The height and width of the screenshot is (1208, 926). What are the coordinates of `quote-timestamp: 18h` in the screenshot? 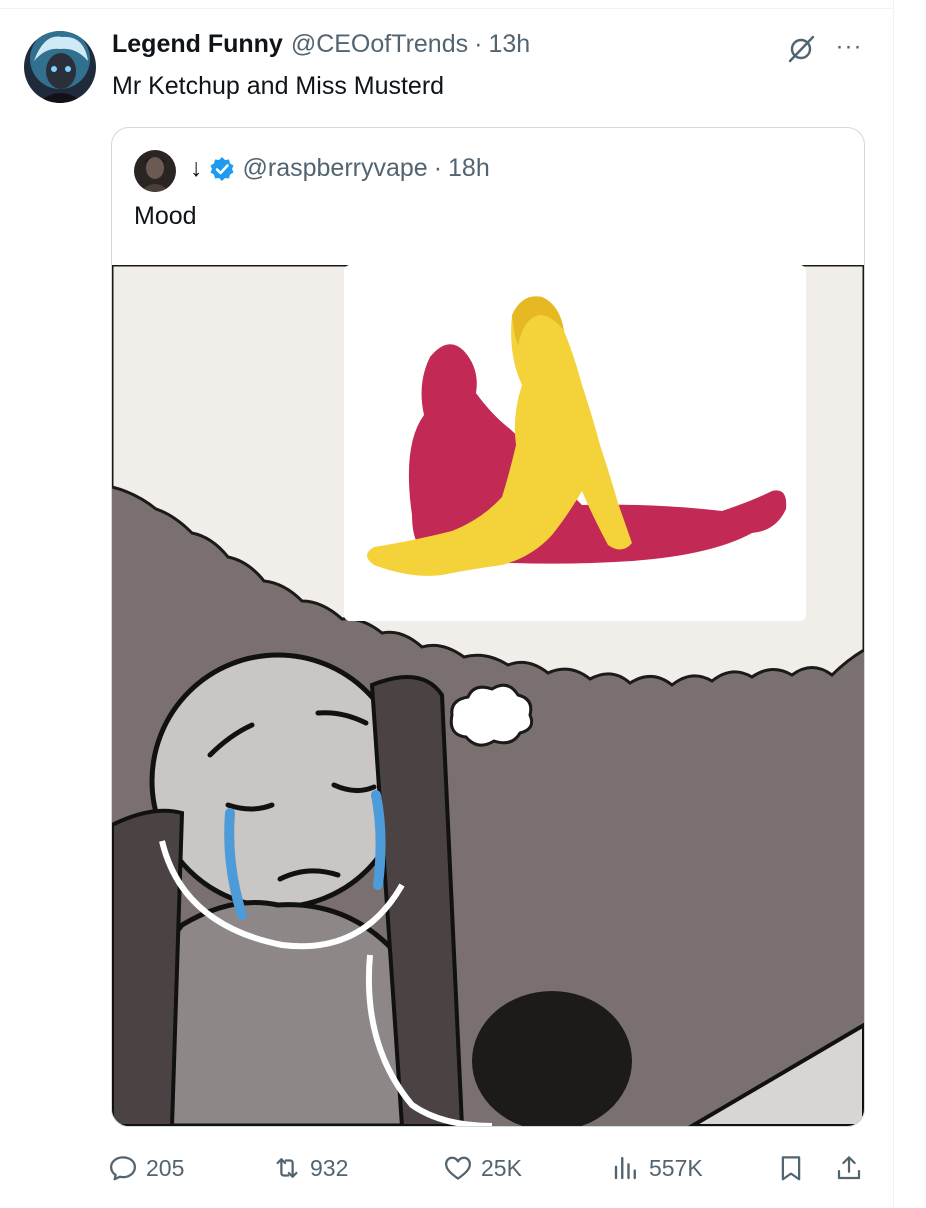 It's located at (469, 168).